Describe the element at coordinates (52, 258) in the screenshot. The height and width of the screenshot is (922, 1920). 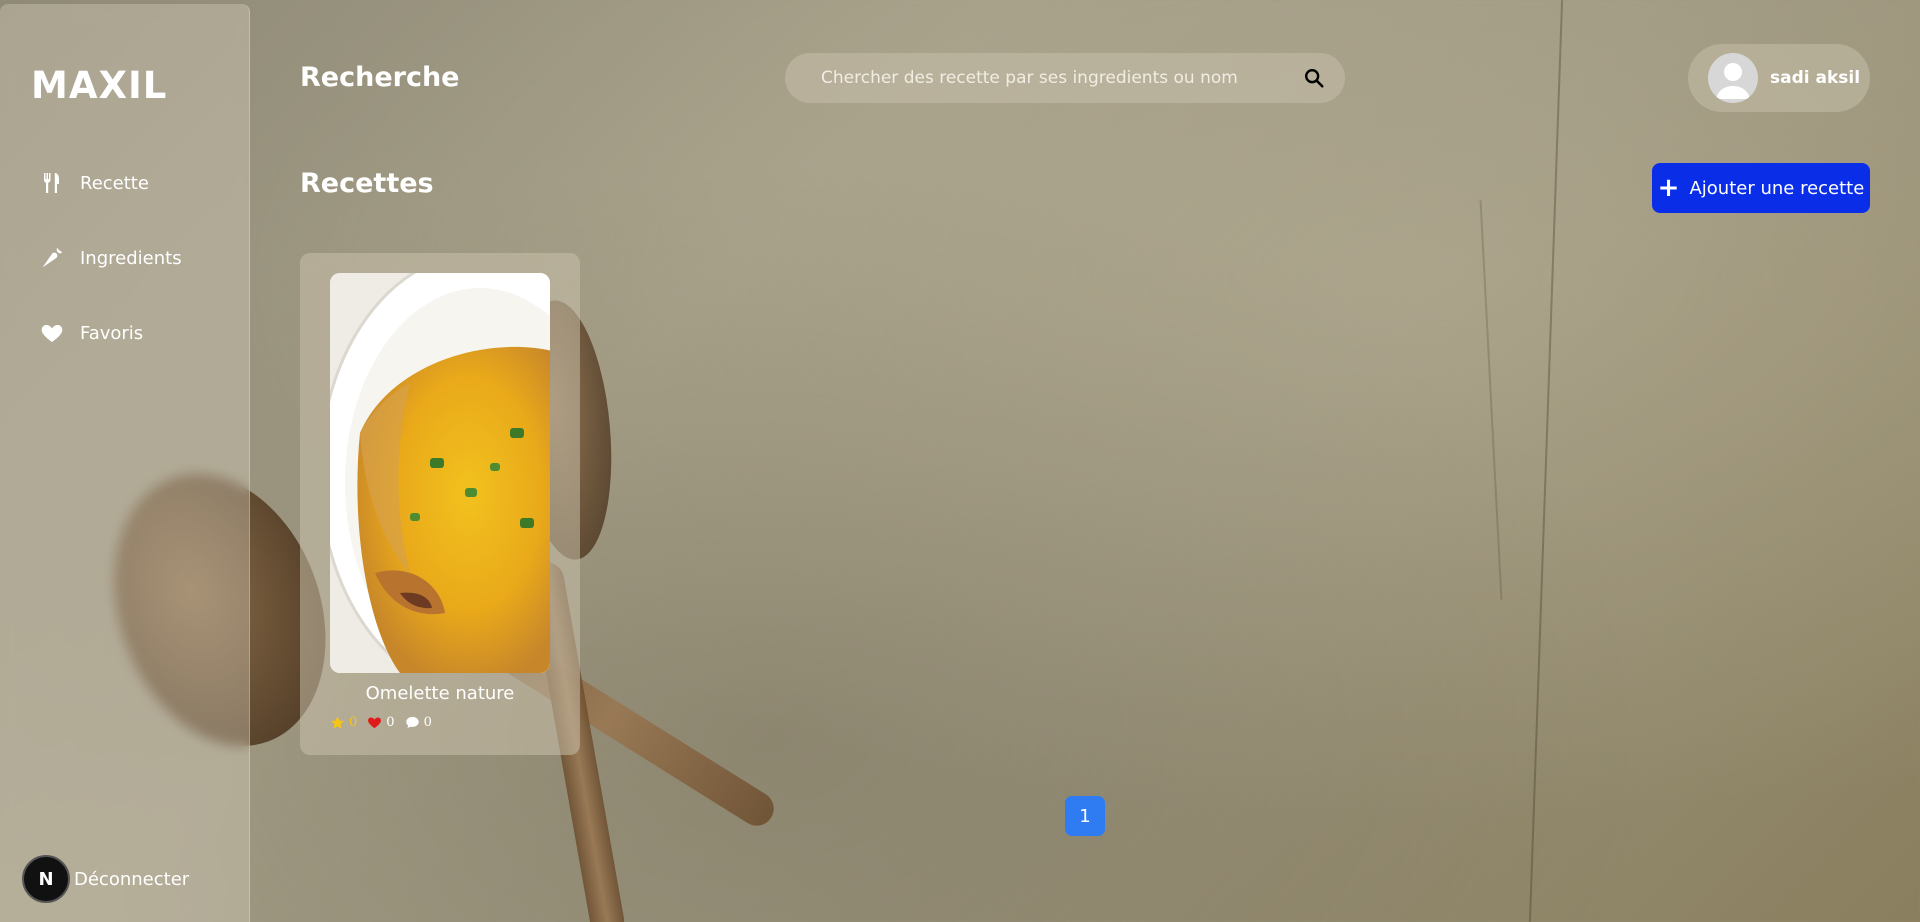
I see `carrot-icon` at that location.